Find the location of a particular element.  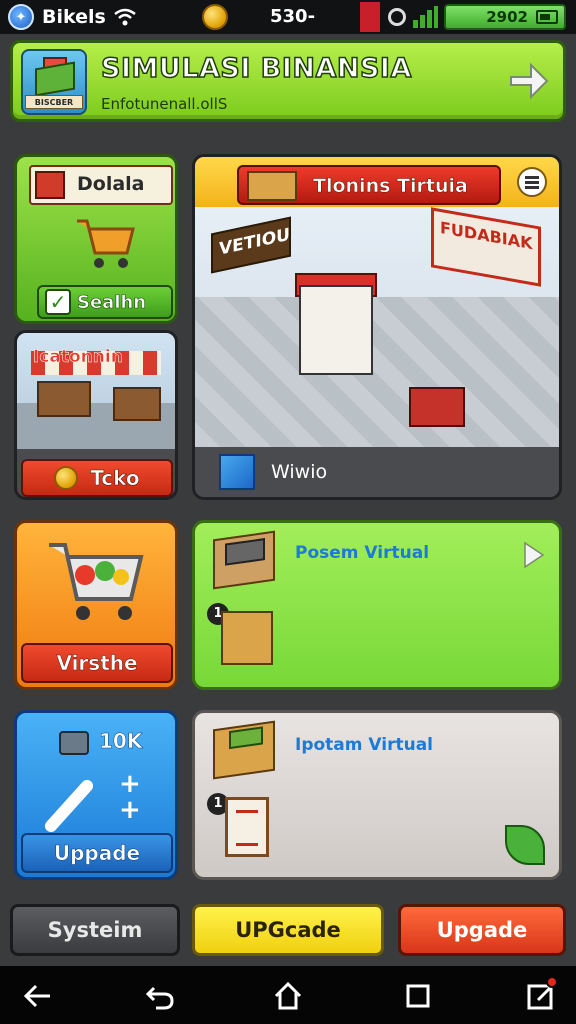

game-logo-label: BISCBER is located at coordinates (54, 102).